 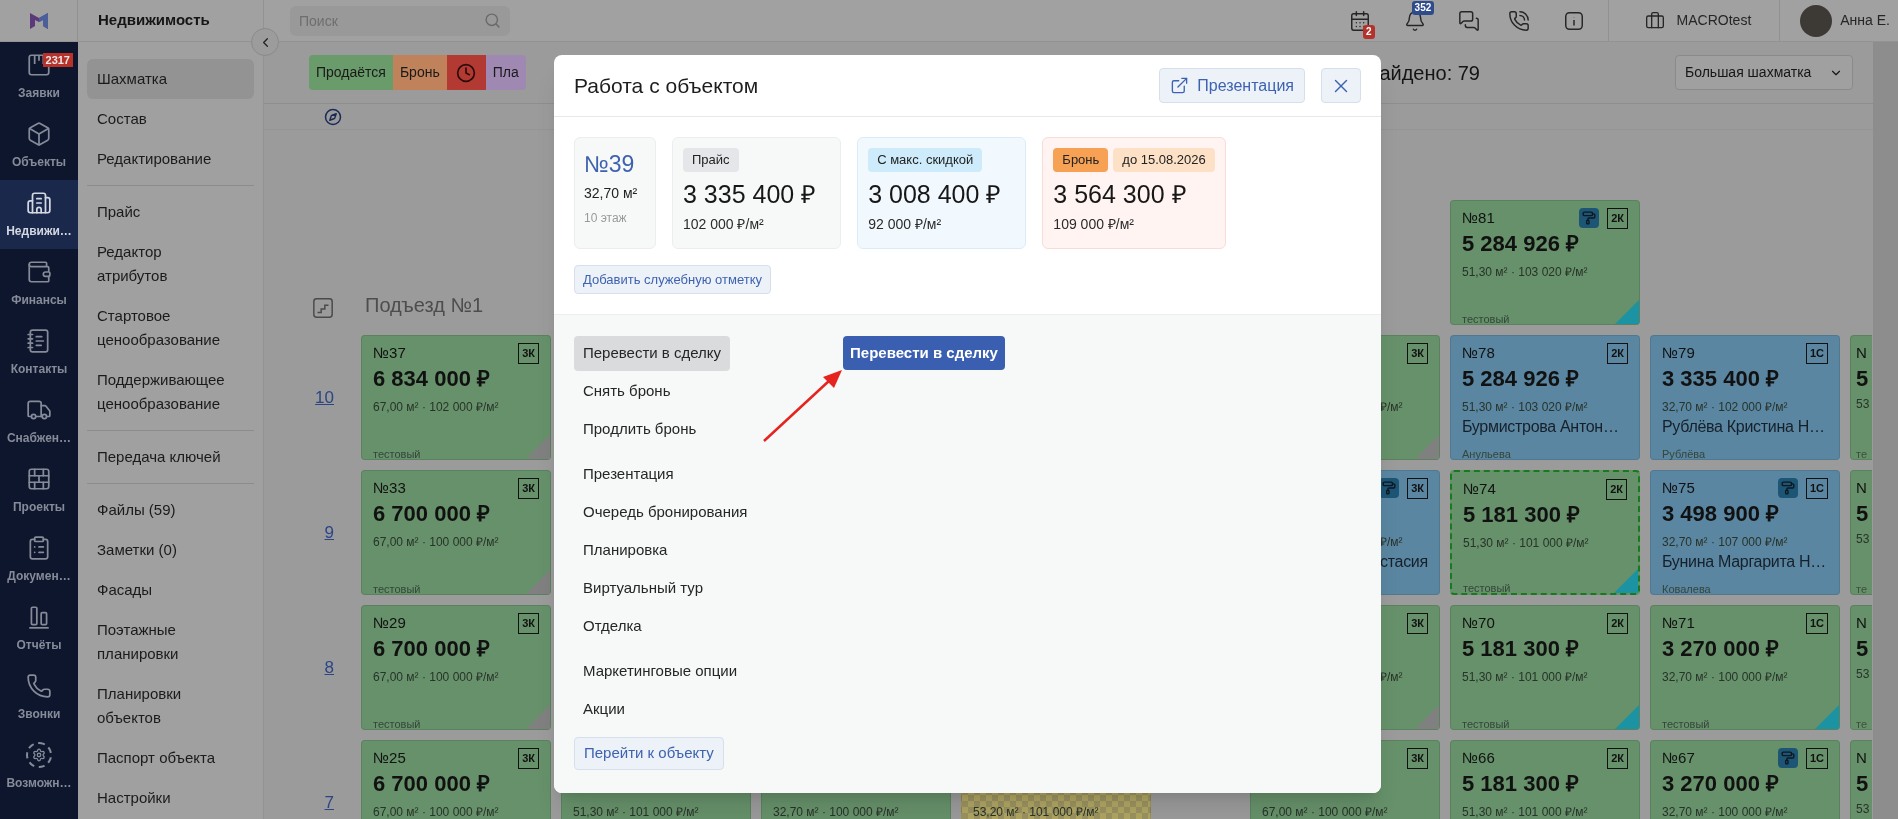 What do you see at coordinates (170, 79) in the screenshot?
I see `sidebar-item: Шахматка` at bounding box center [170, 79].